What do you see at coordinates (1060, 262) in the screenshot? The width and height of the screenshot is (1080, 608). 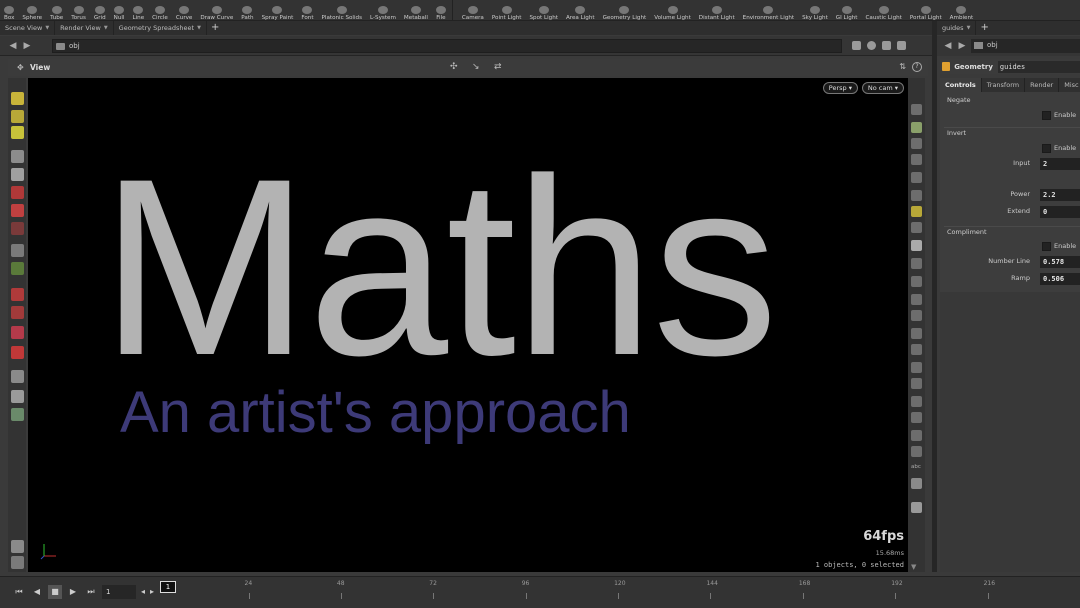 I see `number-line-field: 0.578` at bounding box center [1060, 262].